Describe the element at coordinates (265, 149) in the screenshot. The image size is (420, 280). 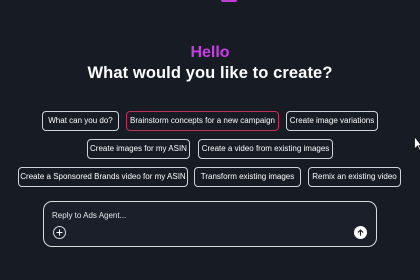
I see `suggestion-chip-video-from-images: Create a video from existing images` at that location.